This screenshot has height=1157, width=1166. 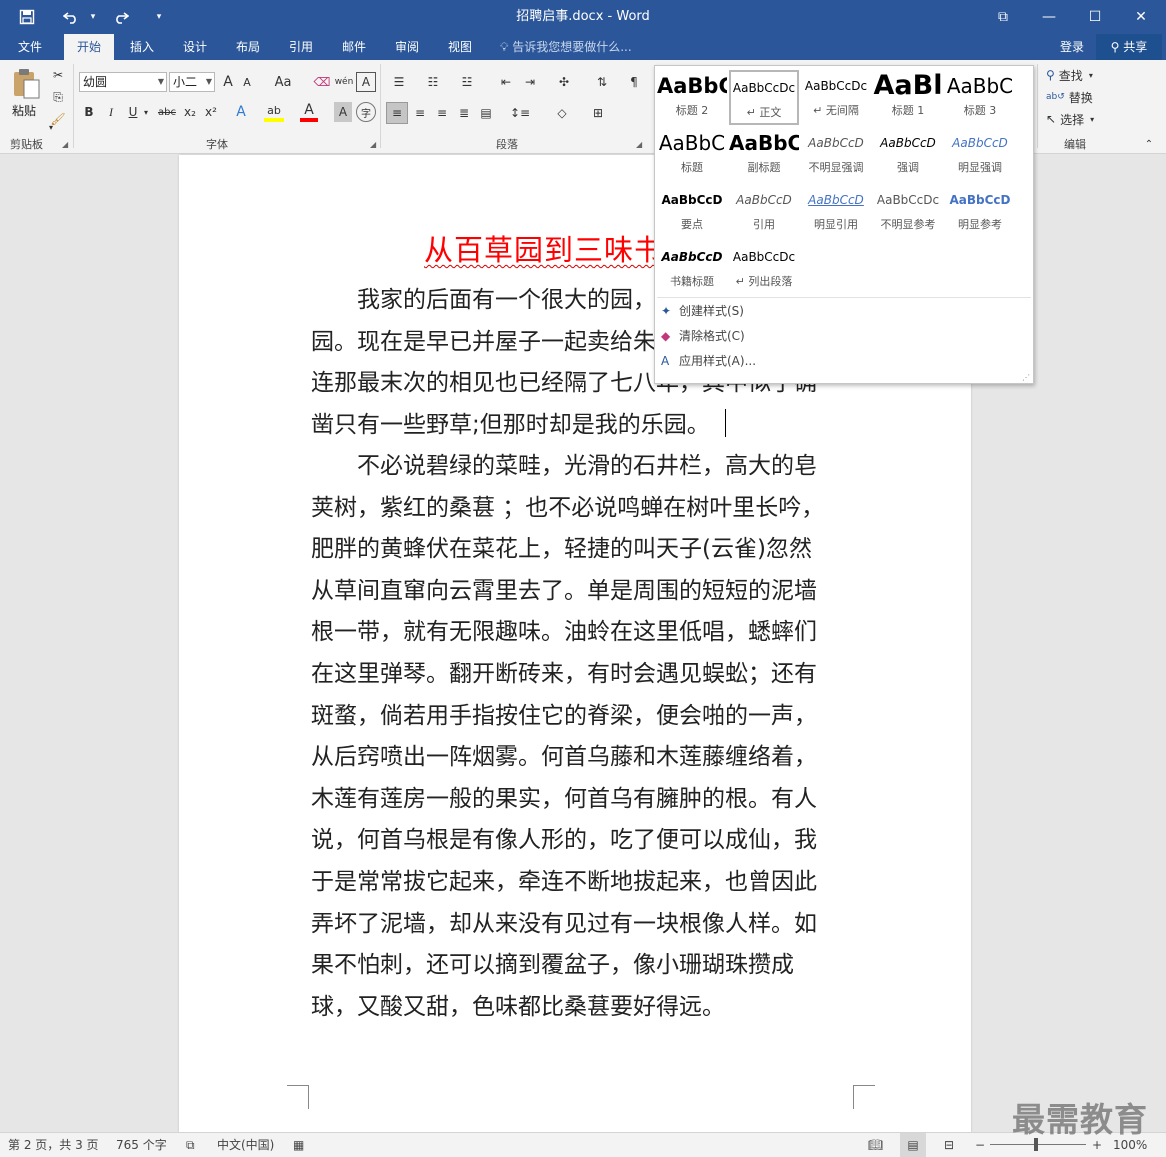 What do you see at coordinates (520, 113) in the screenshot?
I see `line-spacing-icon: ↕≡` at bounding box center [520, 113].